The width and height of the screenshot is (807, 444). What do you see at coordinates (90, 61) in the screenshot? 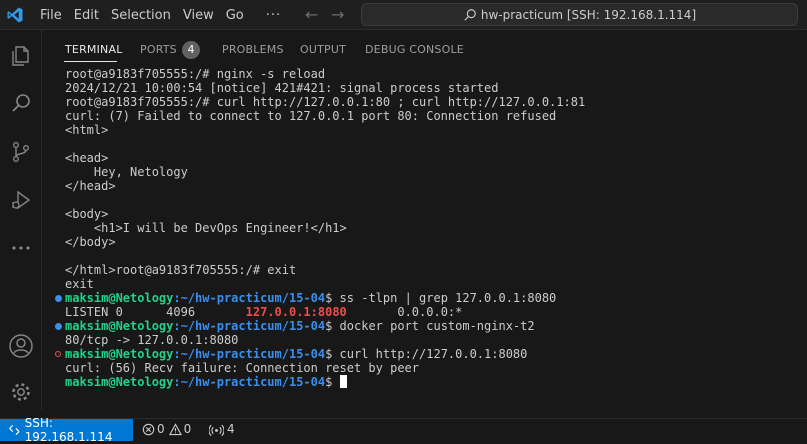
I see `active-tab-indicator` at bounding box center [90, 61].